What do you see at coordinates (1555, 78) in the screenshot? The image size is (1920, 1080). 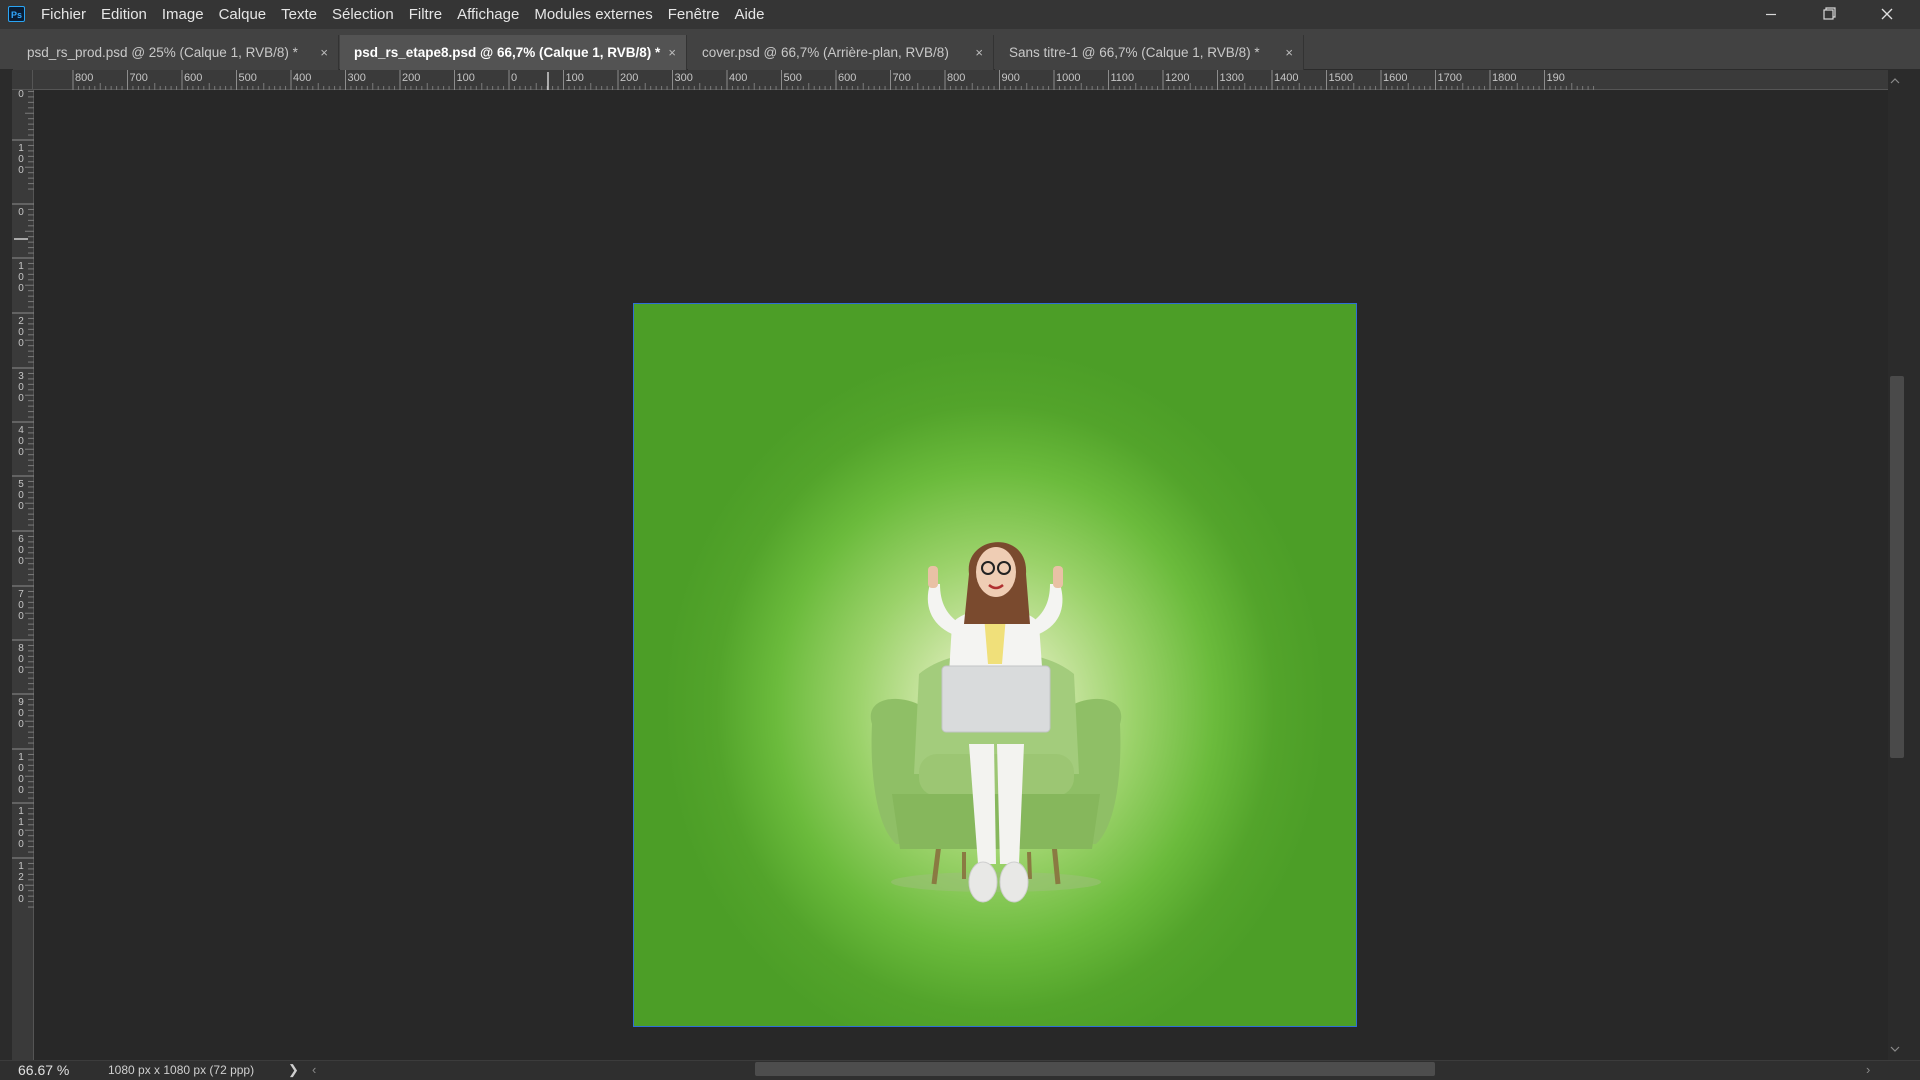 I see `ruler-tick-label: 190` at bounding box center [1555, 78].